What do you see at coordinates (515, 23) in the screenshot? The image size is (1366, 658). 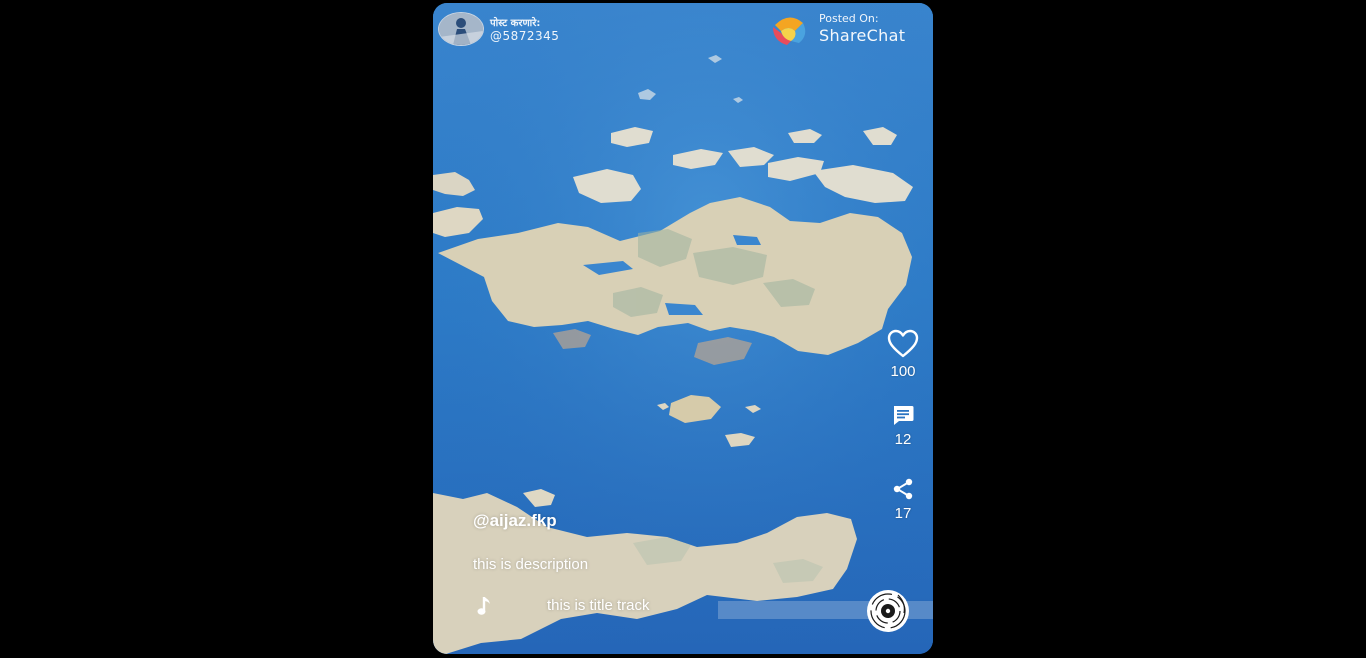 I see `poster-label: पोस्ट करणारे:` at bounding box center [515, 23].